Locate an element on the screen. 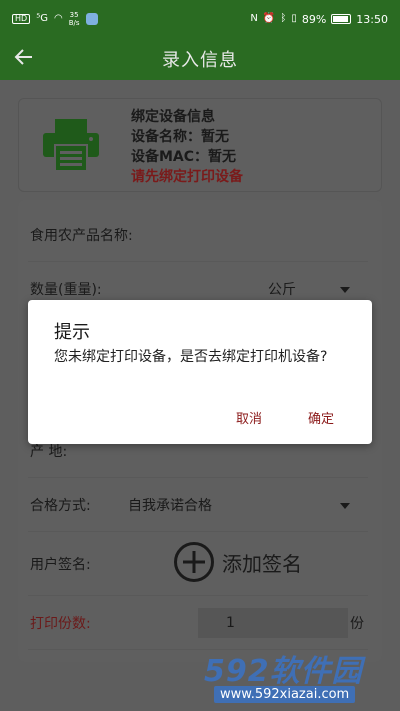 The width and height of the screenshot is (400, 711). quantity-label: 数量(重量): is located at coordinates (66, 289).